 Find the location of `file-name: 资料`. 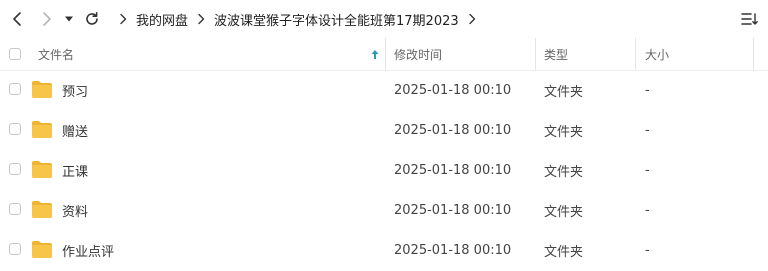

file-name: 资料 is located at coordinates (75, 210).